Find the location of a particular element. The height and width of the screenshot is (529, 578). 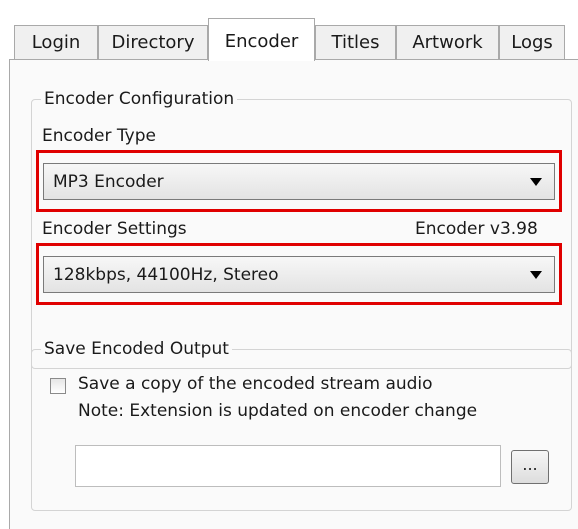

save-copy-label: Save a copy of the encoded stream audio is located at coordinates (255, 384).